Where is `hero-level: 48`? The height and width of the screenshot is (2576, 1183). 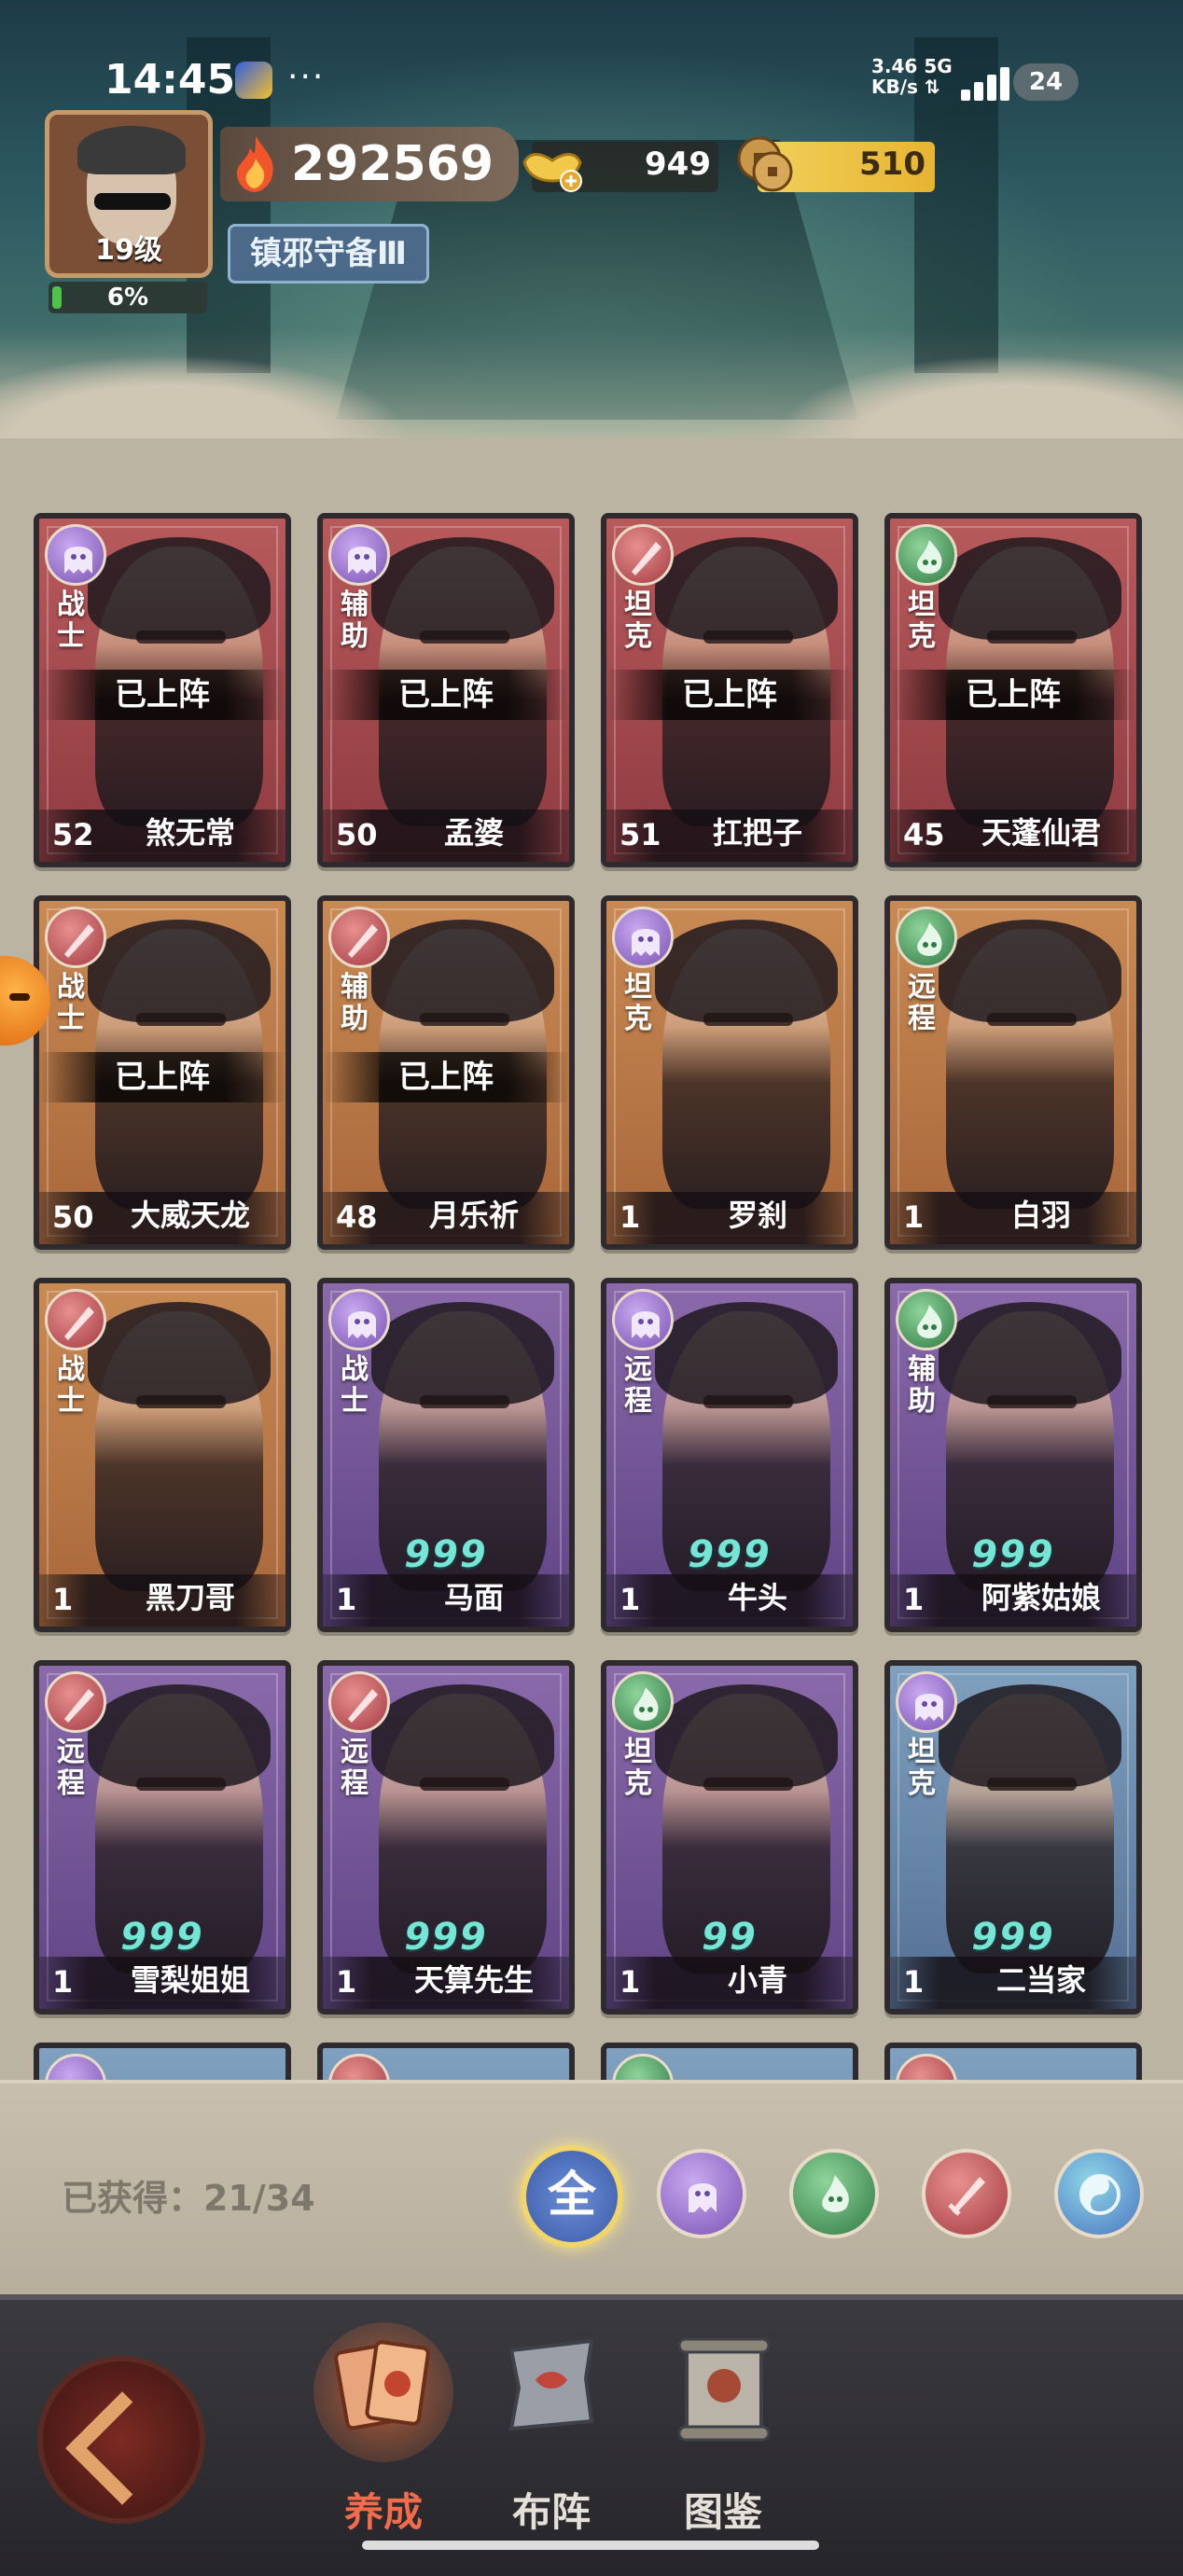
hero-level: 48 is located at coordinates (357, 1217).